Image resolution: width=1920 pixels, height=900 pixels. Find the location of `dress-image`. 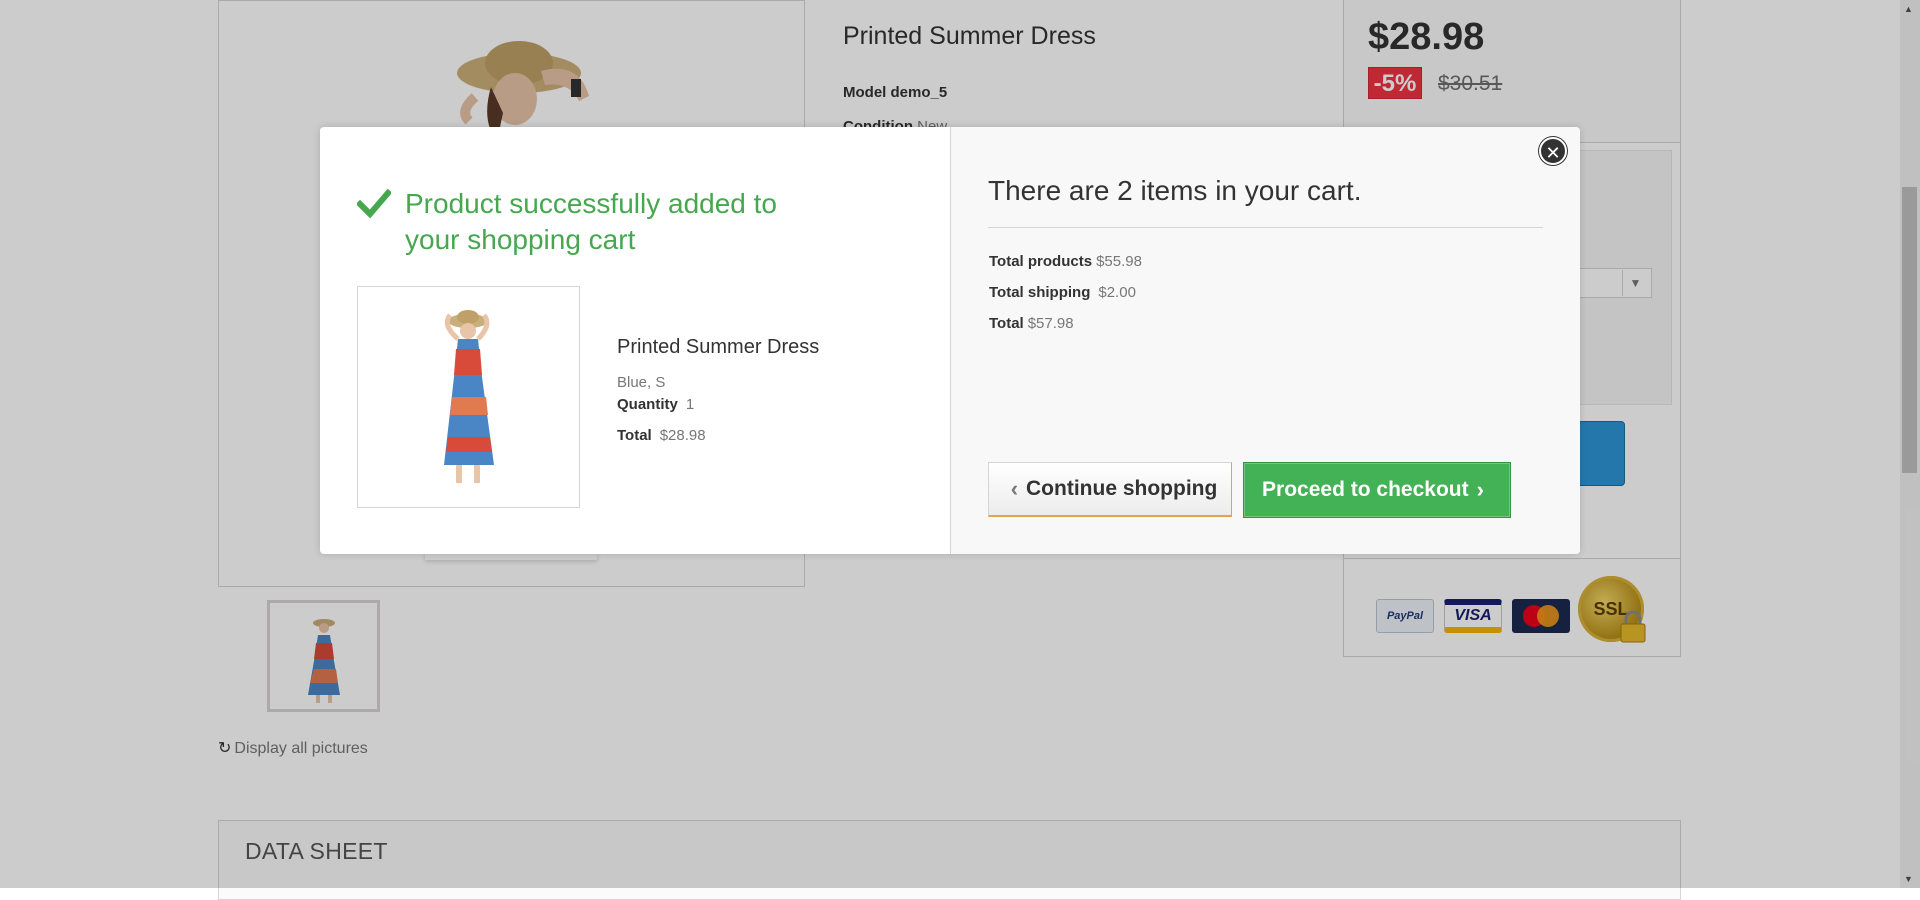

dress-image is located at coordinates (469, 396).